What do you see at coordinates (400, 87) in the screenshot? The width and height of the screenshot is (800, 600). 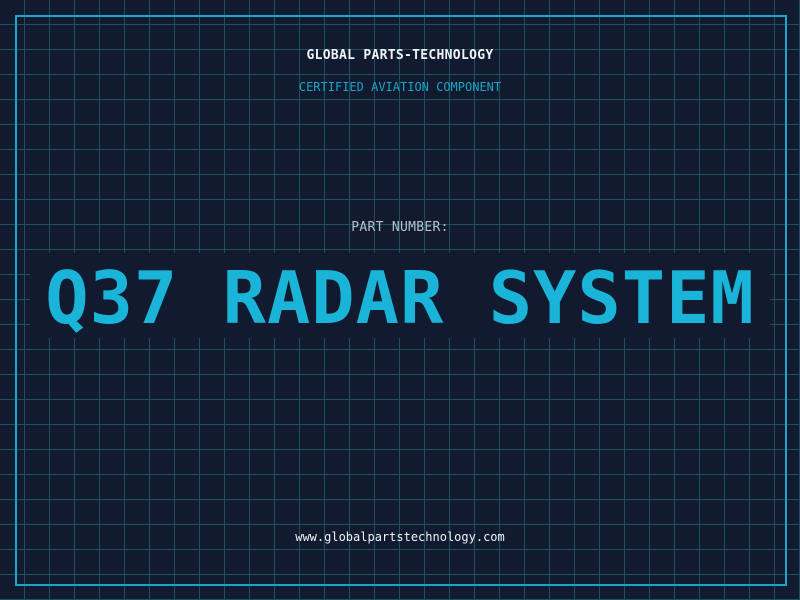 I see `brand-tagline: CERTIFIED AVIATION COMPONENT` at bounding box center [400, 87].